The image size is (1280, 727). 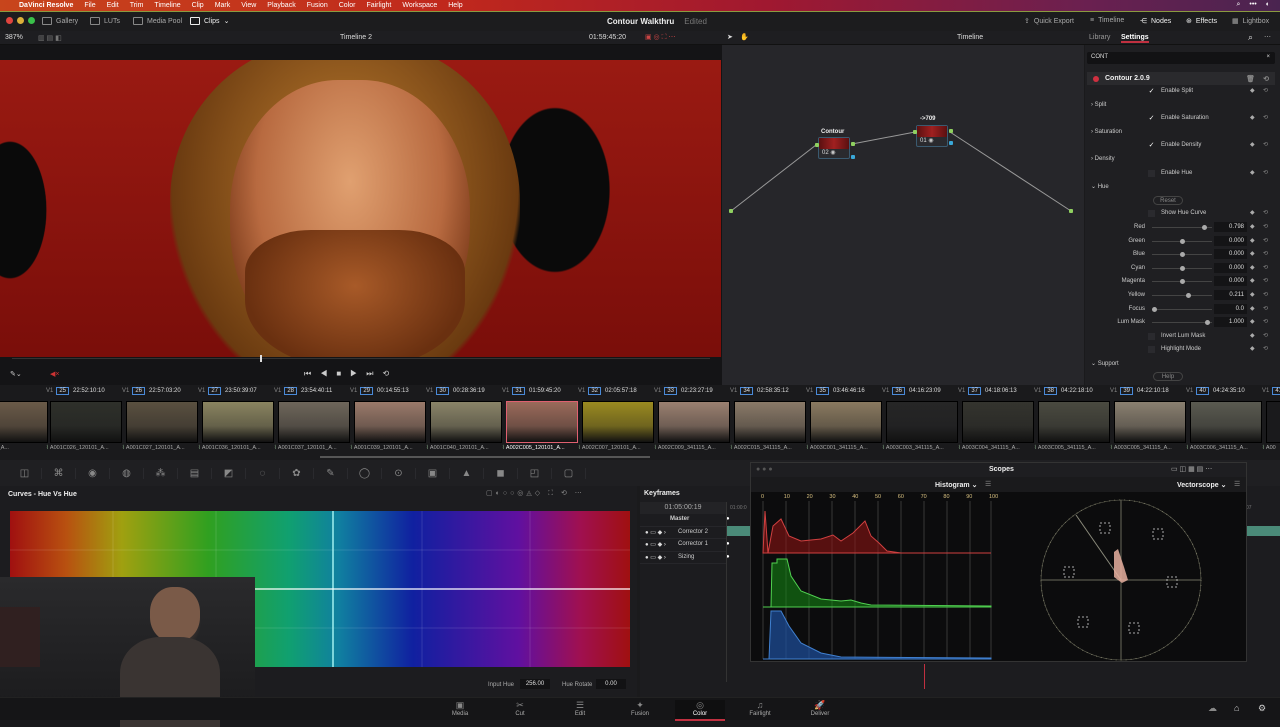 I want to click on value-field: 0.000, so click(x=1230, y=267).